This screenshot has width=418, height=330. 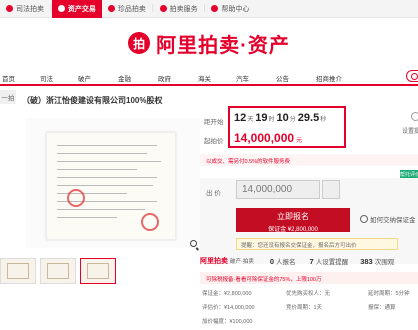 What do you see at coordinates (317, 244) in the screenshot?
I see `signup-reminder: 提醒：您还没有报名交保证金，报名后方可出价` at bounding box center [317, 244].